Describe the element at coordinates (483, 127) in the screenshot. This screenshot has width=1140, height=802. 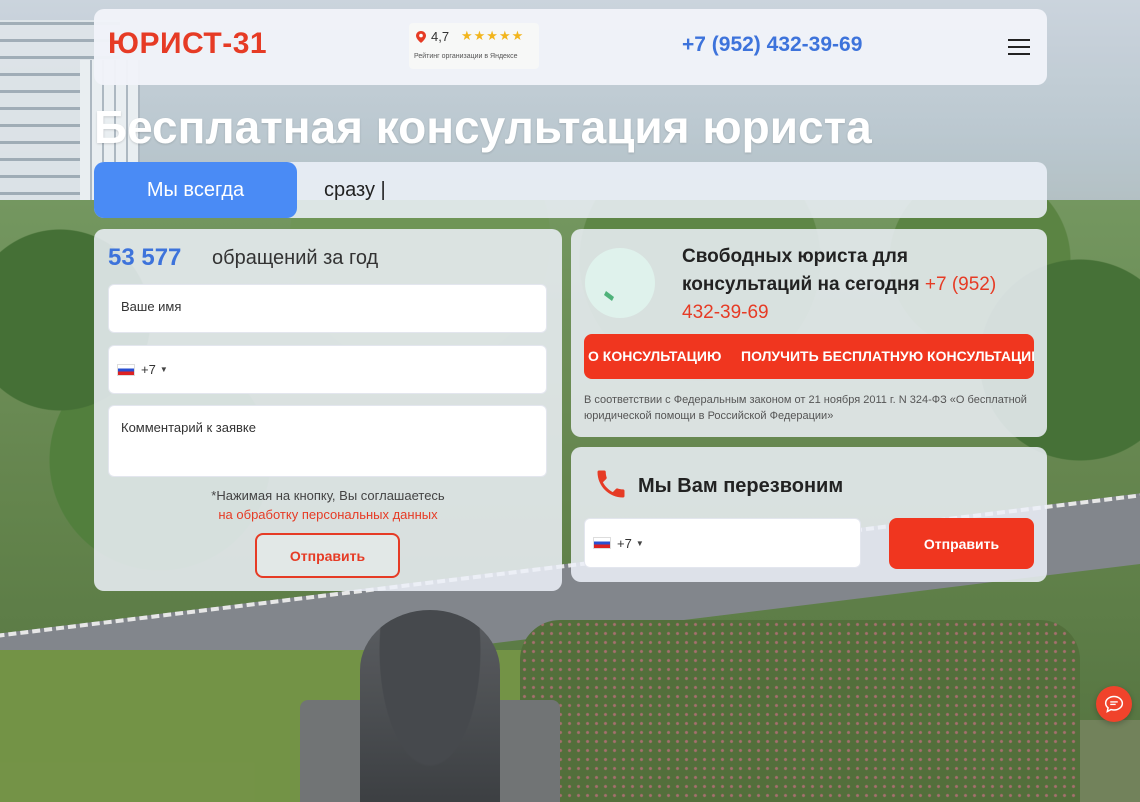
I see `hero-title: Бесплатная консультация юриста` at that location.